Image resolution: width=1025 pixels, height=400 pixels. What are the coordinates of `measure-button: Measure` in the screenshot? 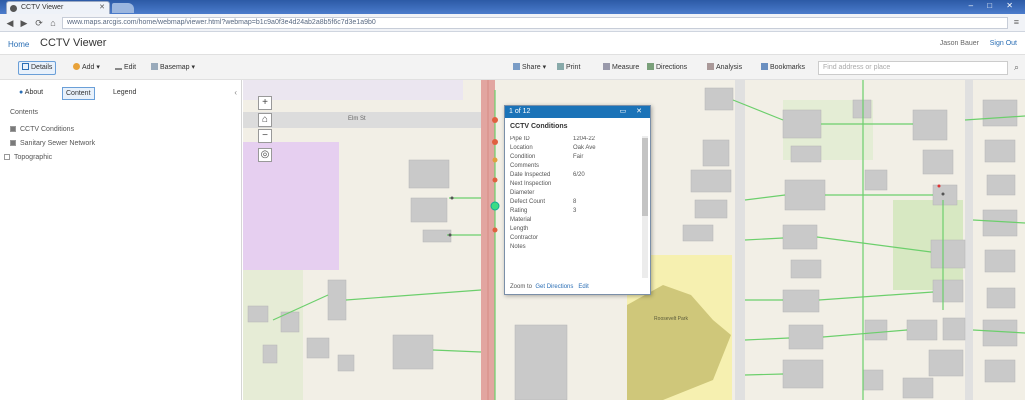 It's located at (621, 68).